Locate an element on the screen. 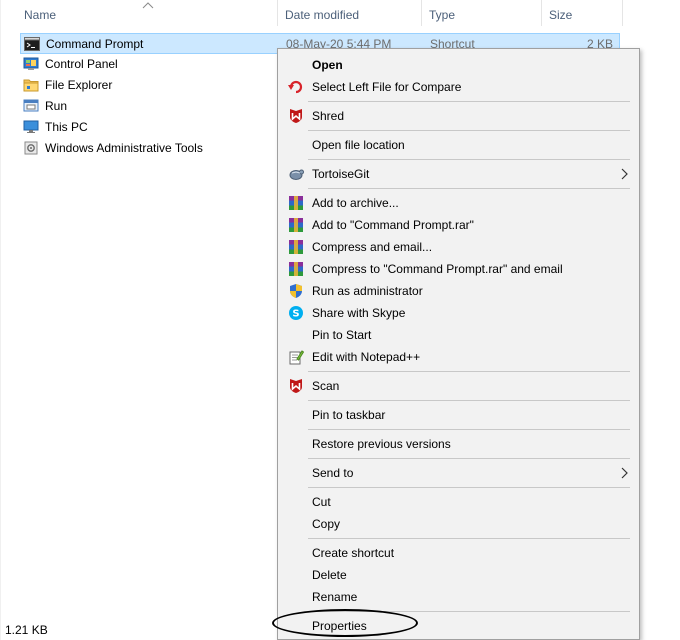  file-name: This PC is located at coordinates (66, 127).